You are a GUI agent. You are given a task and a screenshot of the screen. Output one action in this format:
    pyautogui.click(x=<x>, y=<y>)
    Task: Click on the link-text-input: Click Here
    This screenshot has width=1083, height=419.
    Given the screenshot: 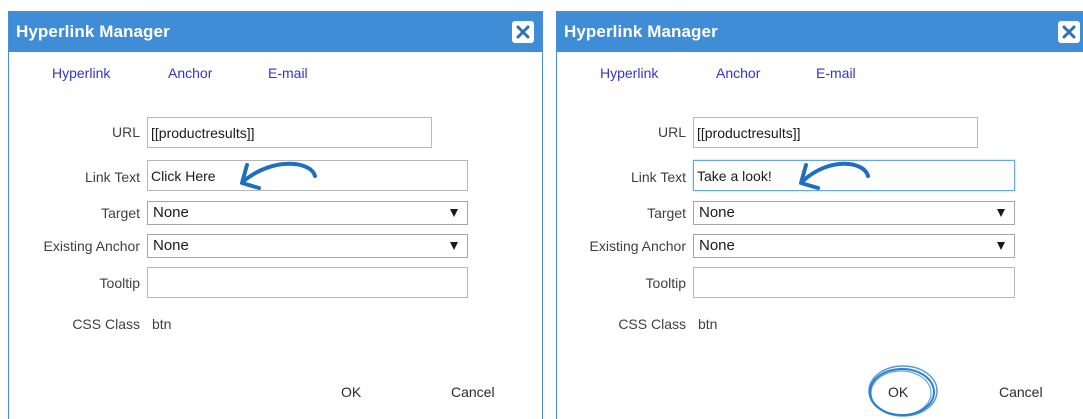 What is the action you would take?
    pyautogui.click(x=307, y=175)
    